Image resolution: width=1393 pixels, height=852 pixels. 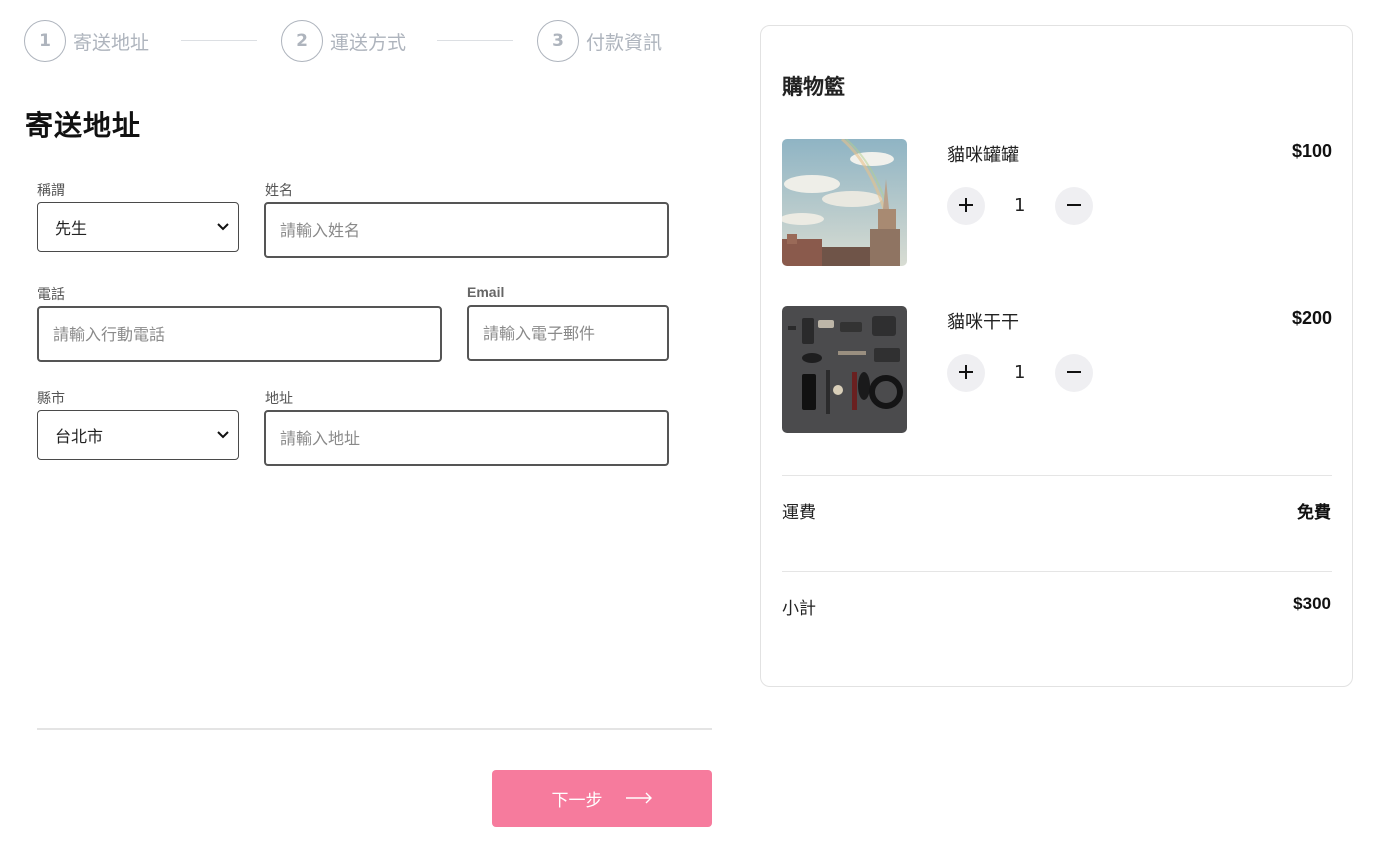 What do you see at coordinates (51, 191) in the screenshot?
I see `salutation-label: 稱謂` at bounding box center [51, 191].